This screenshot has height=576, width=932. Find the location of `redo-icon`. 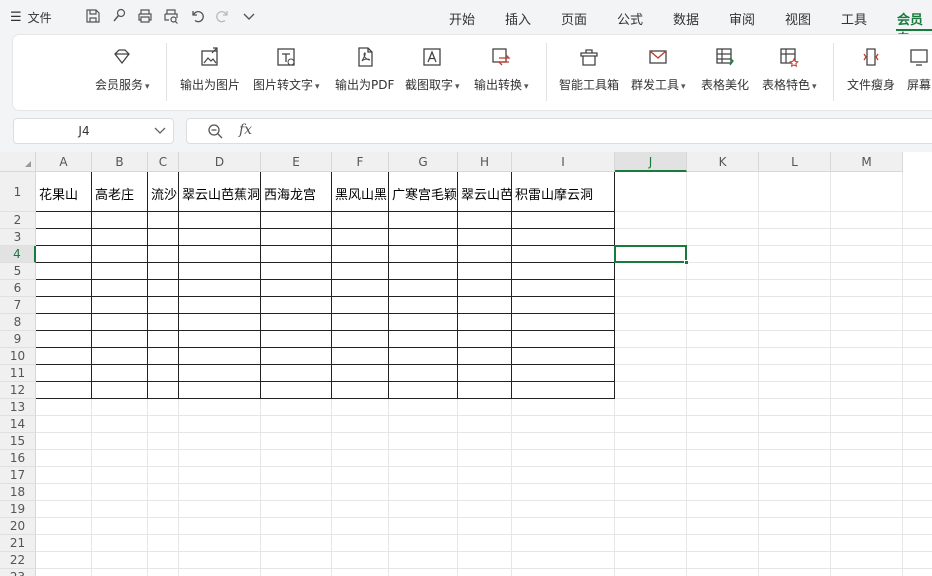

redo-icon is located at coordinates (223, 16).